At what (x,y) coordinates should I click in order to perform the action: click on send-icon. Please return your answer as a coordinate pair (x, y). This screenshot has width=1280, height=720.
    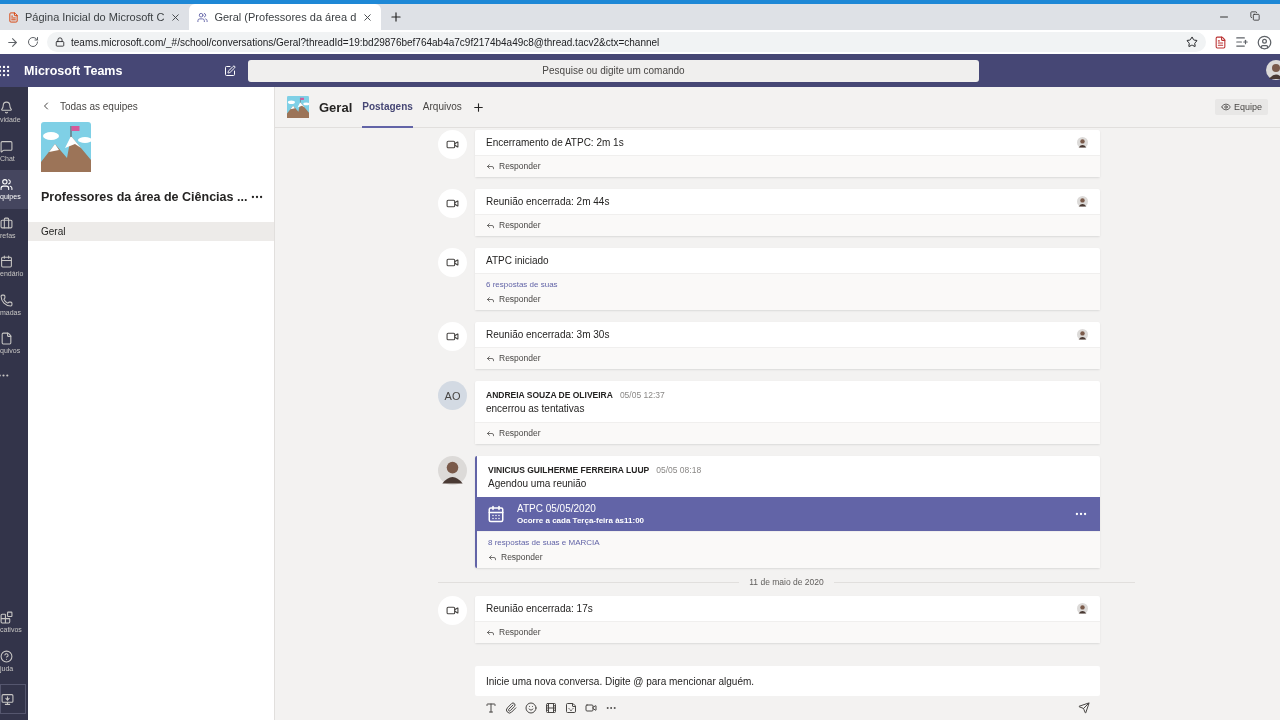
    Looking at the image, I should click on (1084, 708).